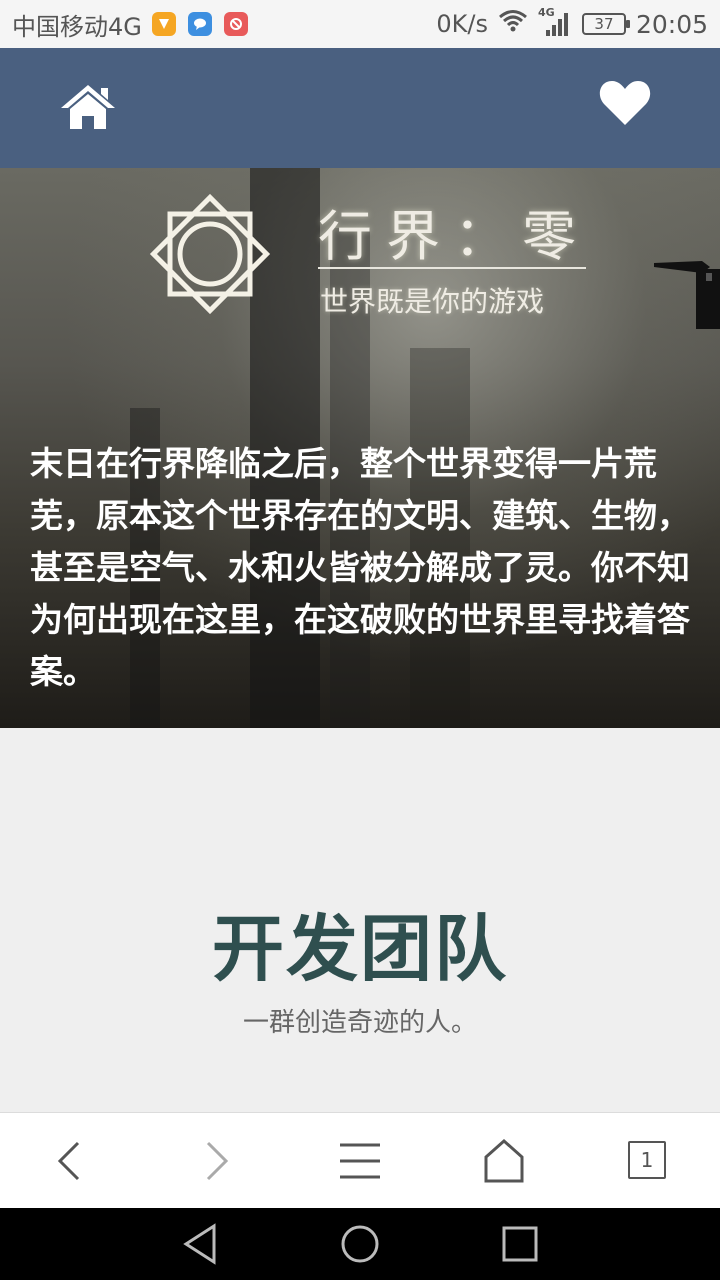 This screenshot has height=1280, width=720. What do you see at coordinates (513, 24) in the screenshot?
I see `wifi-icon` at bounding box center [513, 24].